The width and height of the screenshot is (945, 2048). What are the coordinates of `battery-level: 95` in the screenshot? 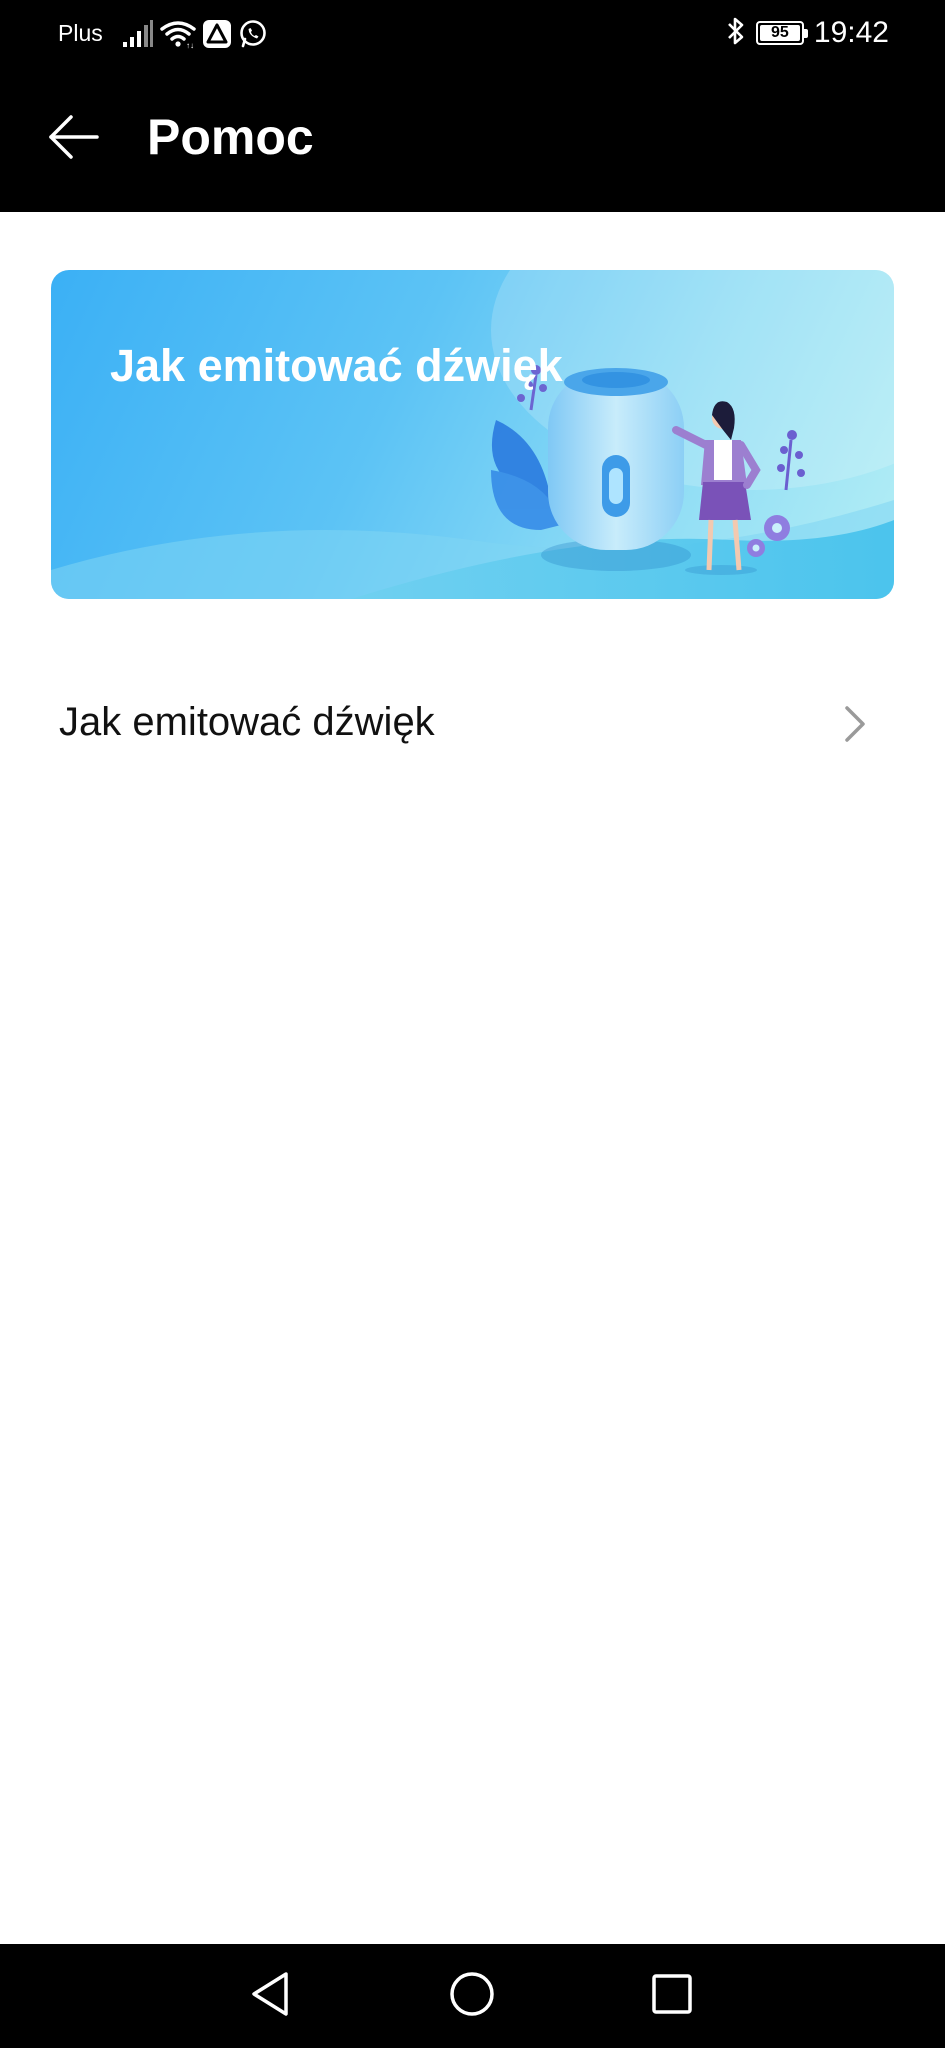 It's located at (780, 32).